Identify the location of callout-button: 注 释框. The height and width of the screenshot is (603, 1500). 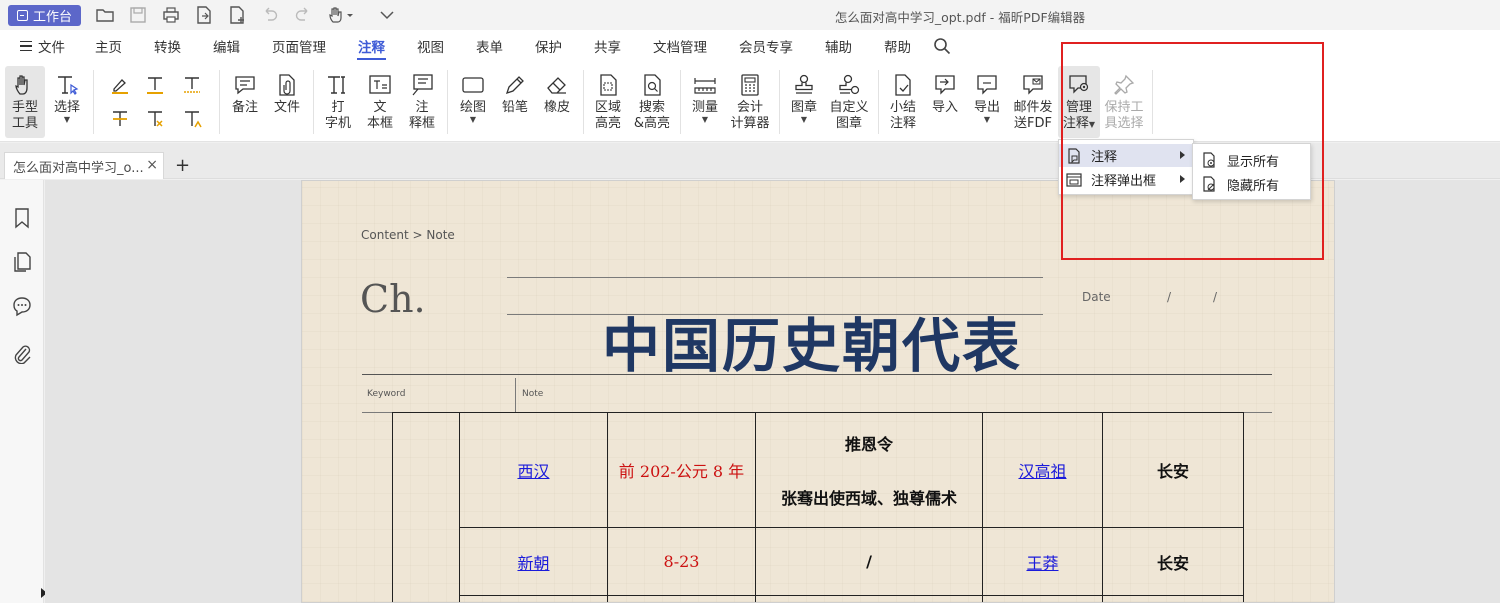
(422, 102).